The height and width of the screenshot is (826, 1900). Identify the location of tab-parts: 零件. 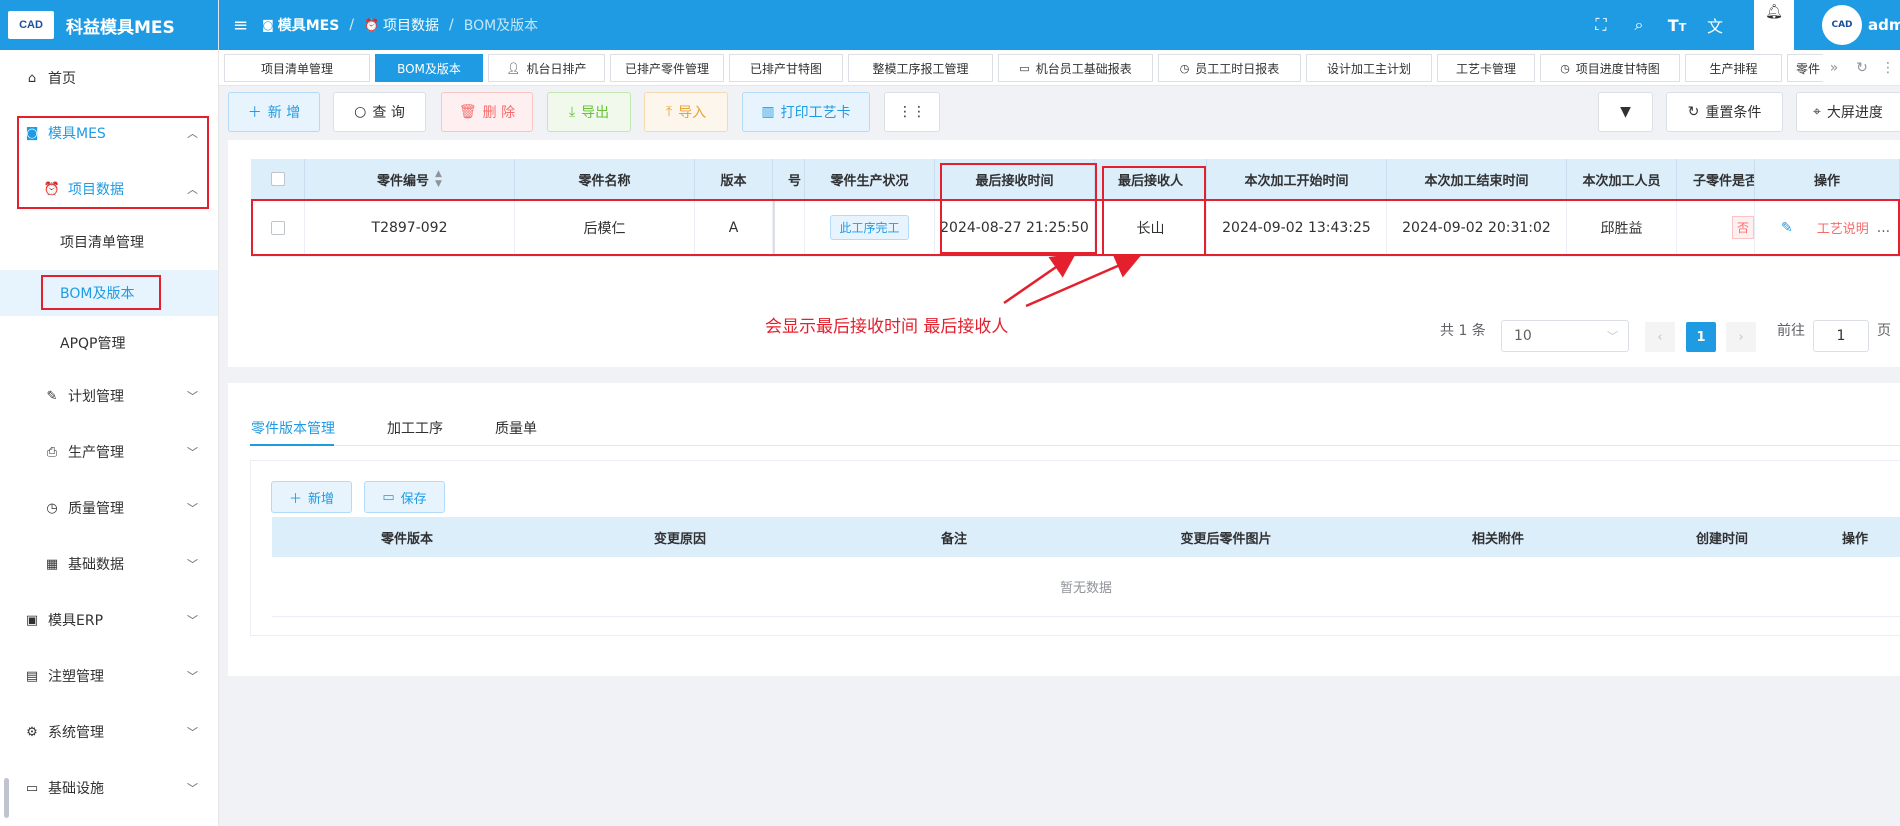
(1807, 68).